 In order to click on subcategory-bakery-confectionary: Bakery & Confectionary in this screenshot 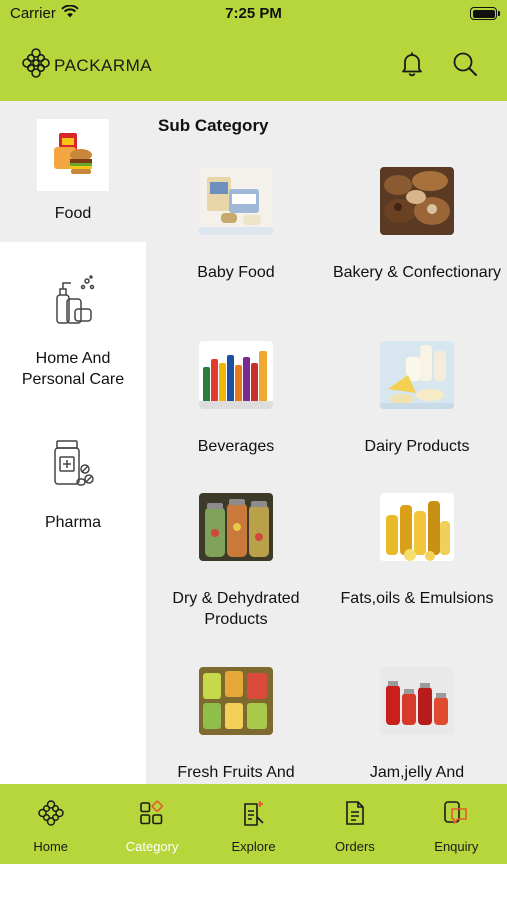, I will do `click(417, 225)`.